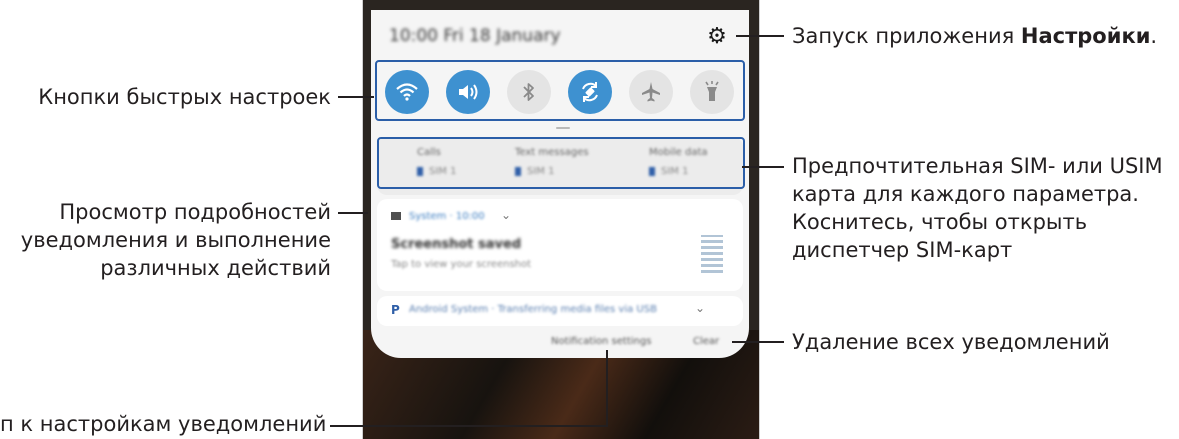 Image resolution: width=1179 pixels, height=439 pixels. I want to click on clear-button: Clear, so click(706, 341).